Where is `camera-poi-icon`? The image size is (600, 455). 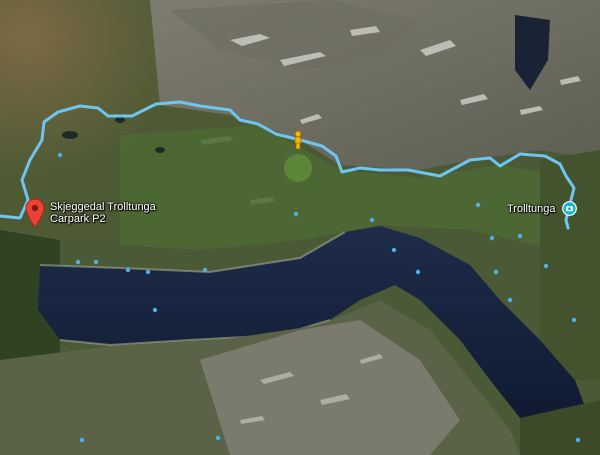 camera-poi-icon is located at coordinates (569, 208).